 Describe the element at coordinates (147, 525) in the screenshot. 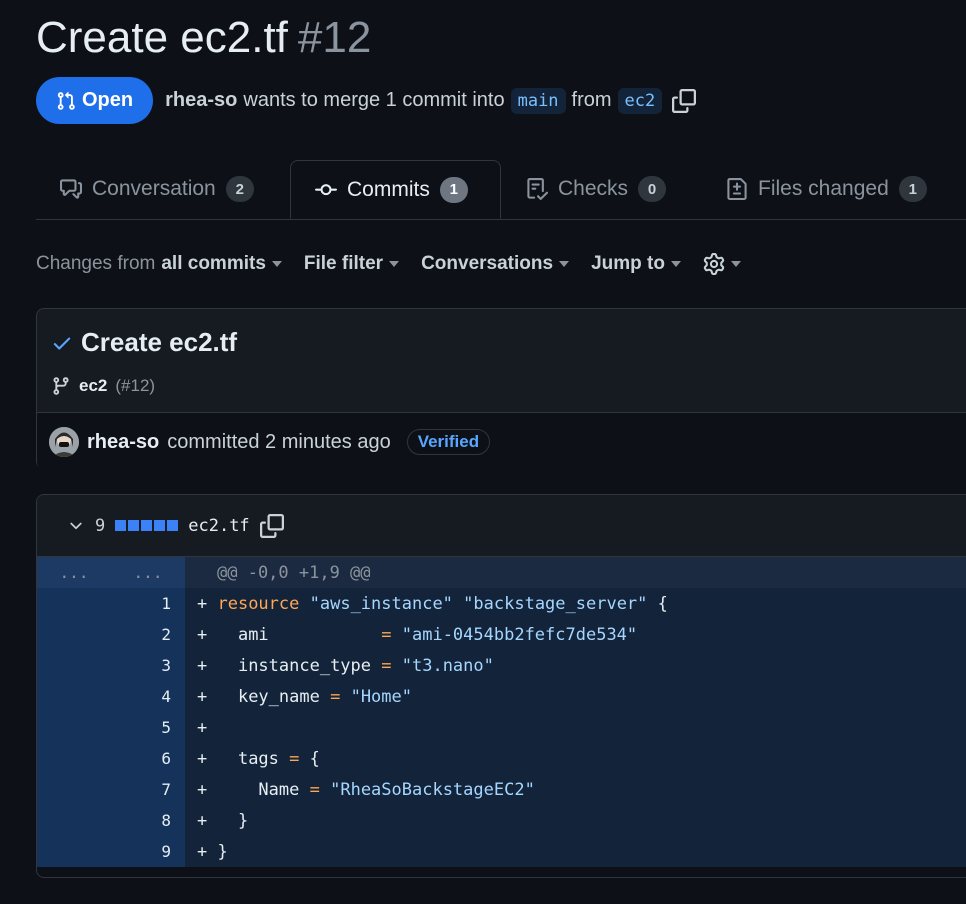

I see `diffstat-bar` at that location.